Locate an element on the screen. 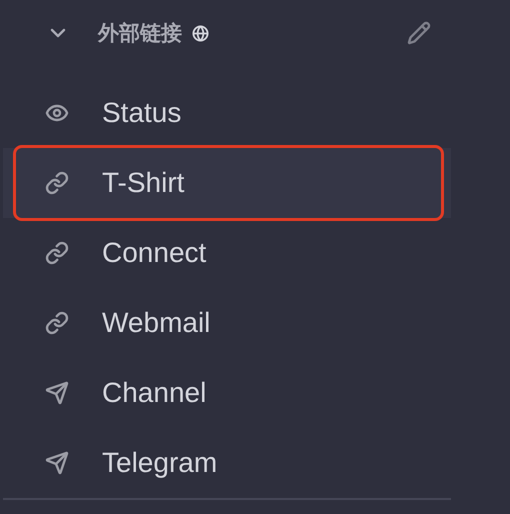 This screenshot has width=510, height=514. item-label: Telegram is located at coordinates (160, 463).